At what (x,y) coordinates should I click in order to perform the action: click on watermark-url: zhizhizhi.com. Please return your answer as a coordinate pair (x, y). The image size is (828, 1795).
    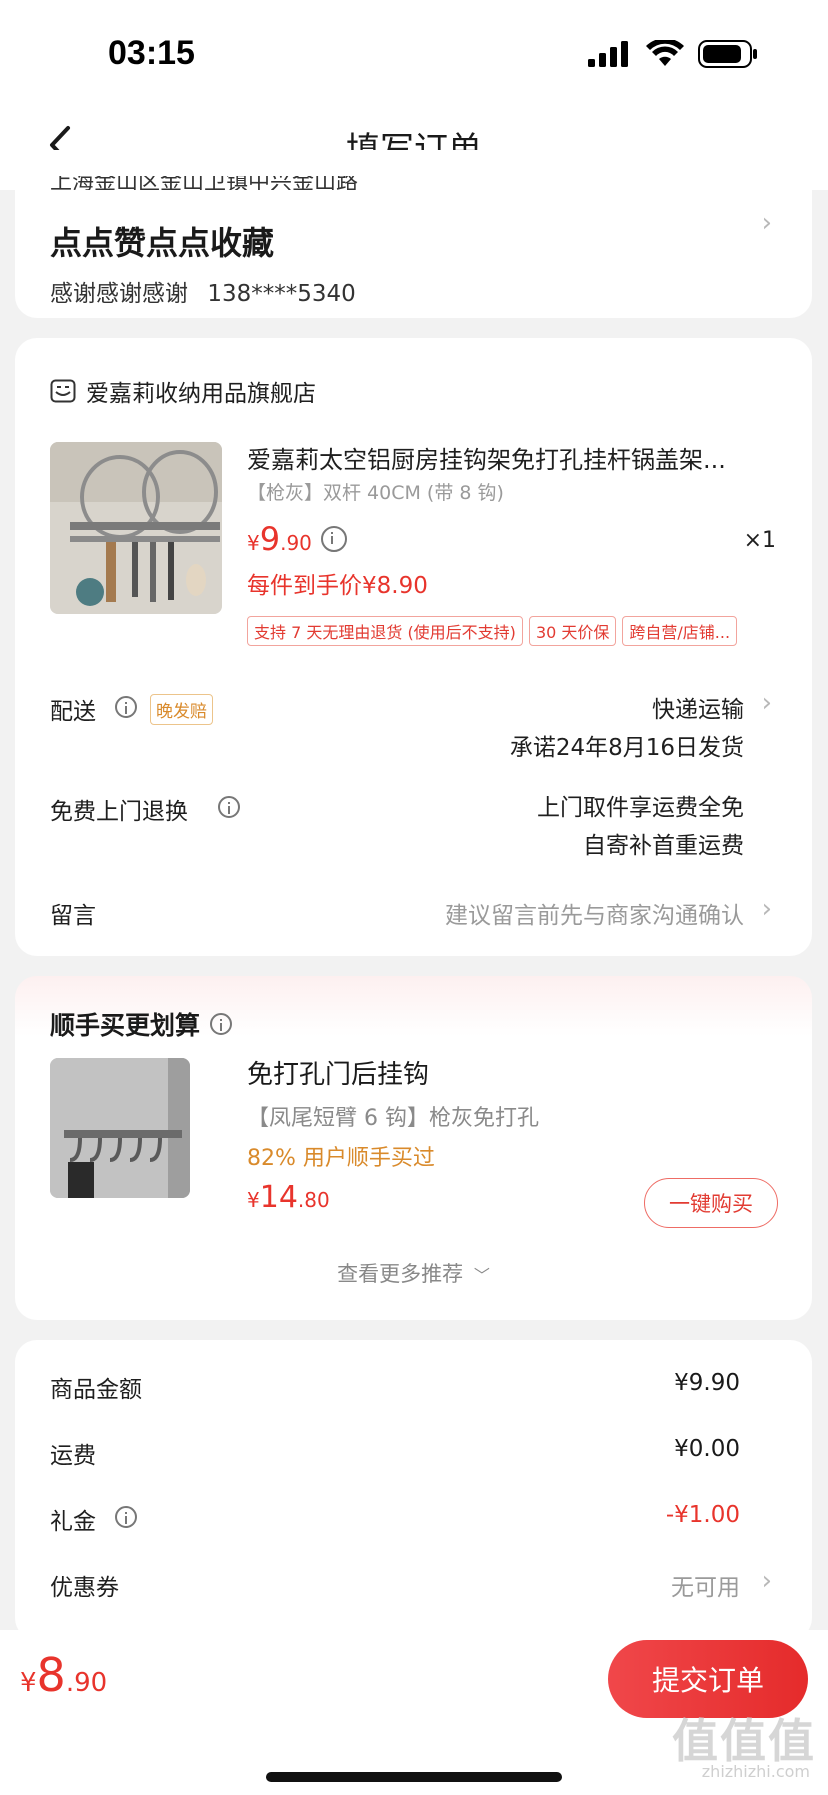
    Looking at the image, I should click on (755, 1771).